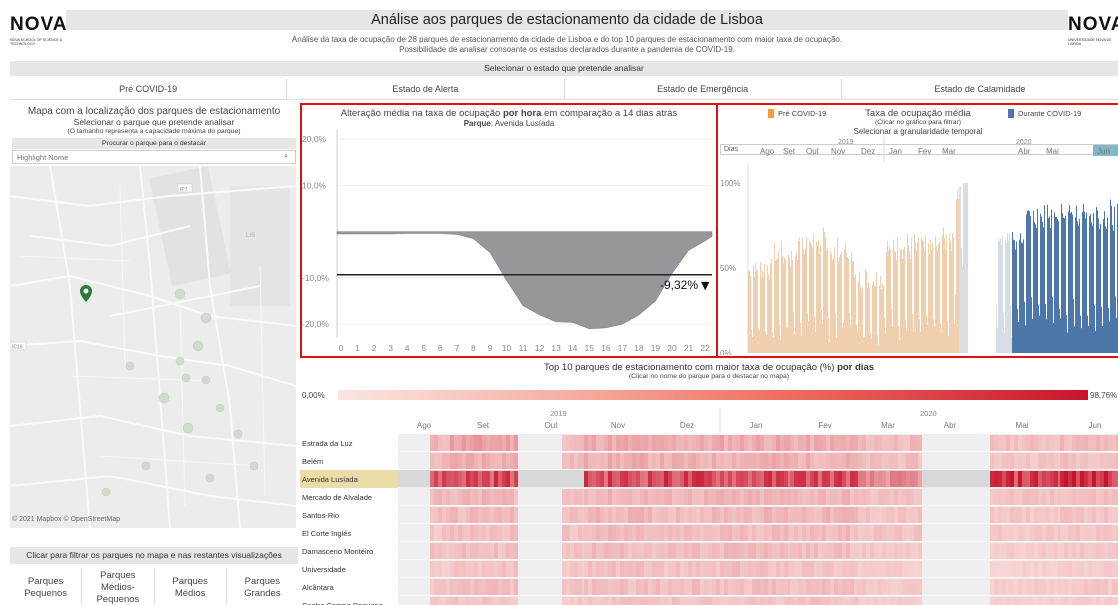 Image resolution: width=1118 pixels, height=605 pixels. What do you see at coordinates (895, 151) in the screenshot?
I see `month-tick-label: Jan` at bounding box center [895, 151].